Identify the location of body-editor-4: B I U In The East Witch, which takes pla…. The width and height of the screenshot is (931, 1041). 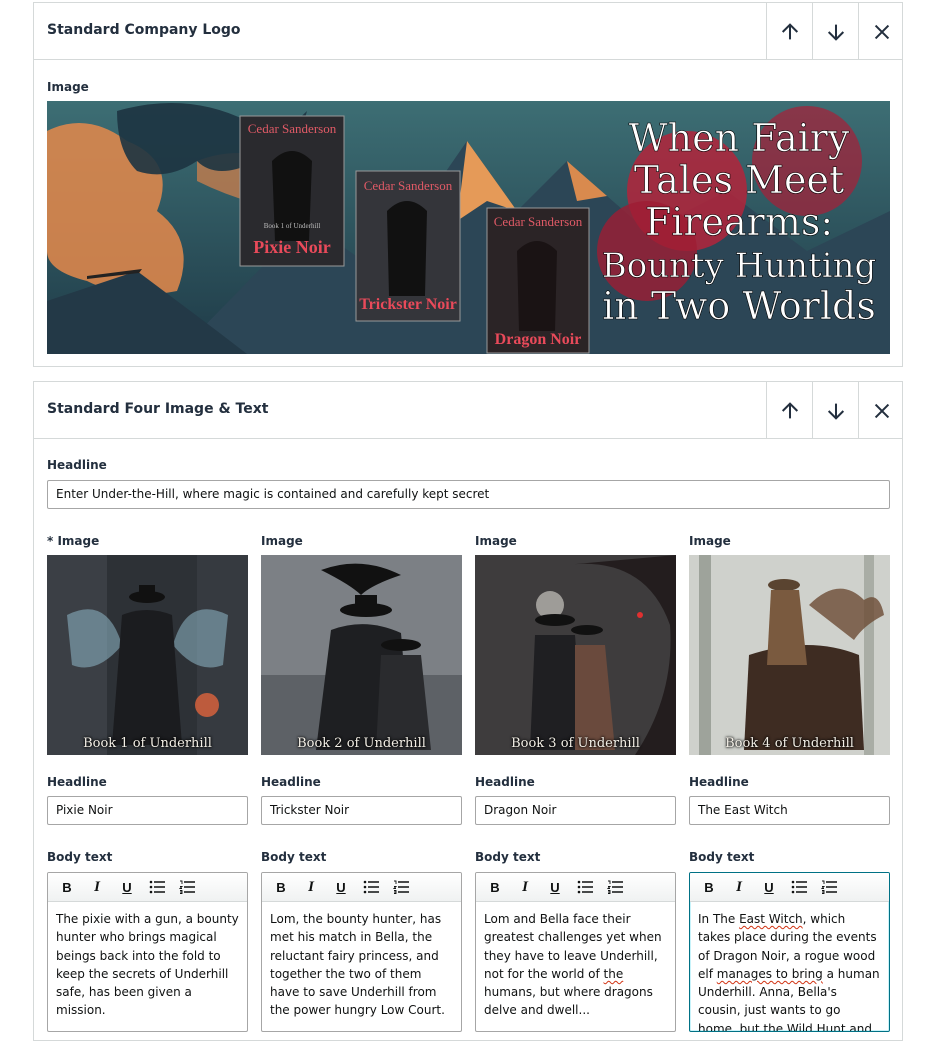
(789, 952).